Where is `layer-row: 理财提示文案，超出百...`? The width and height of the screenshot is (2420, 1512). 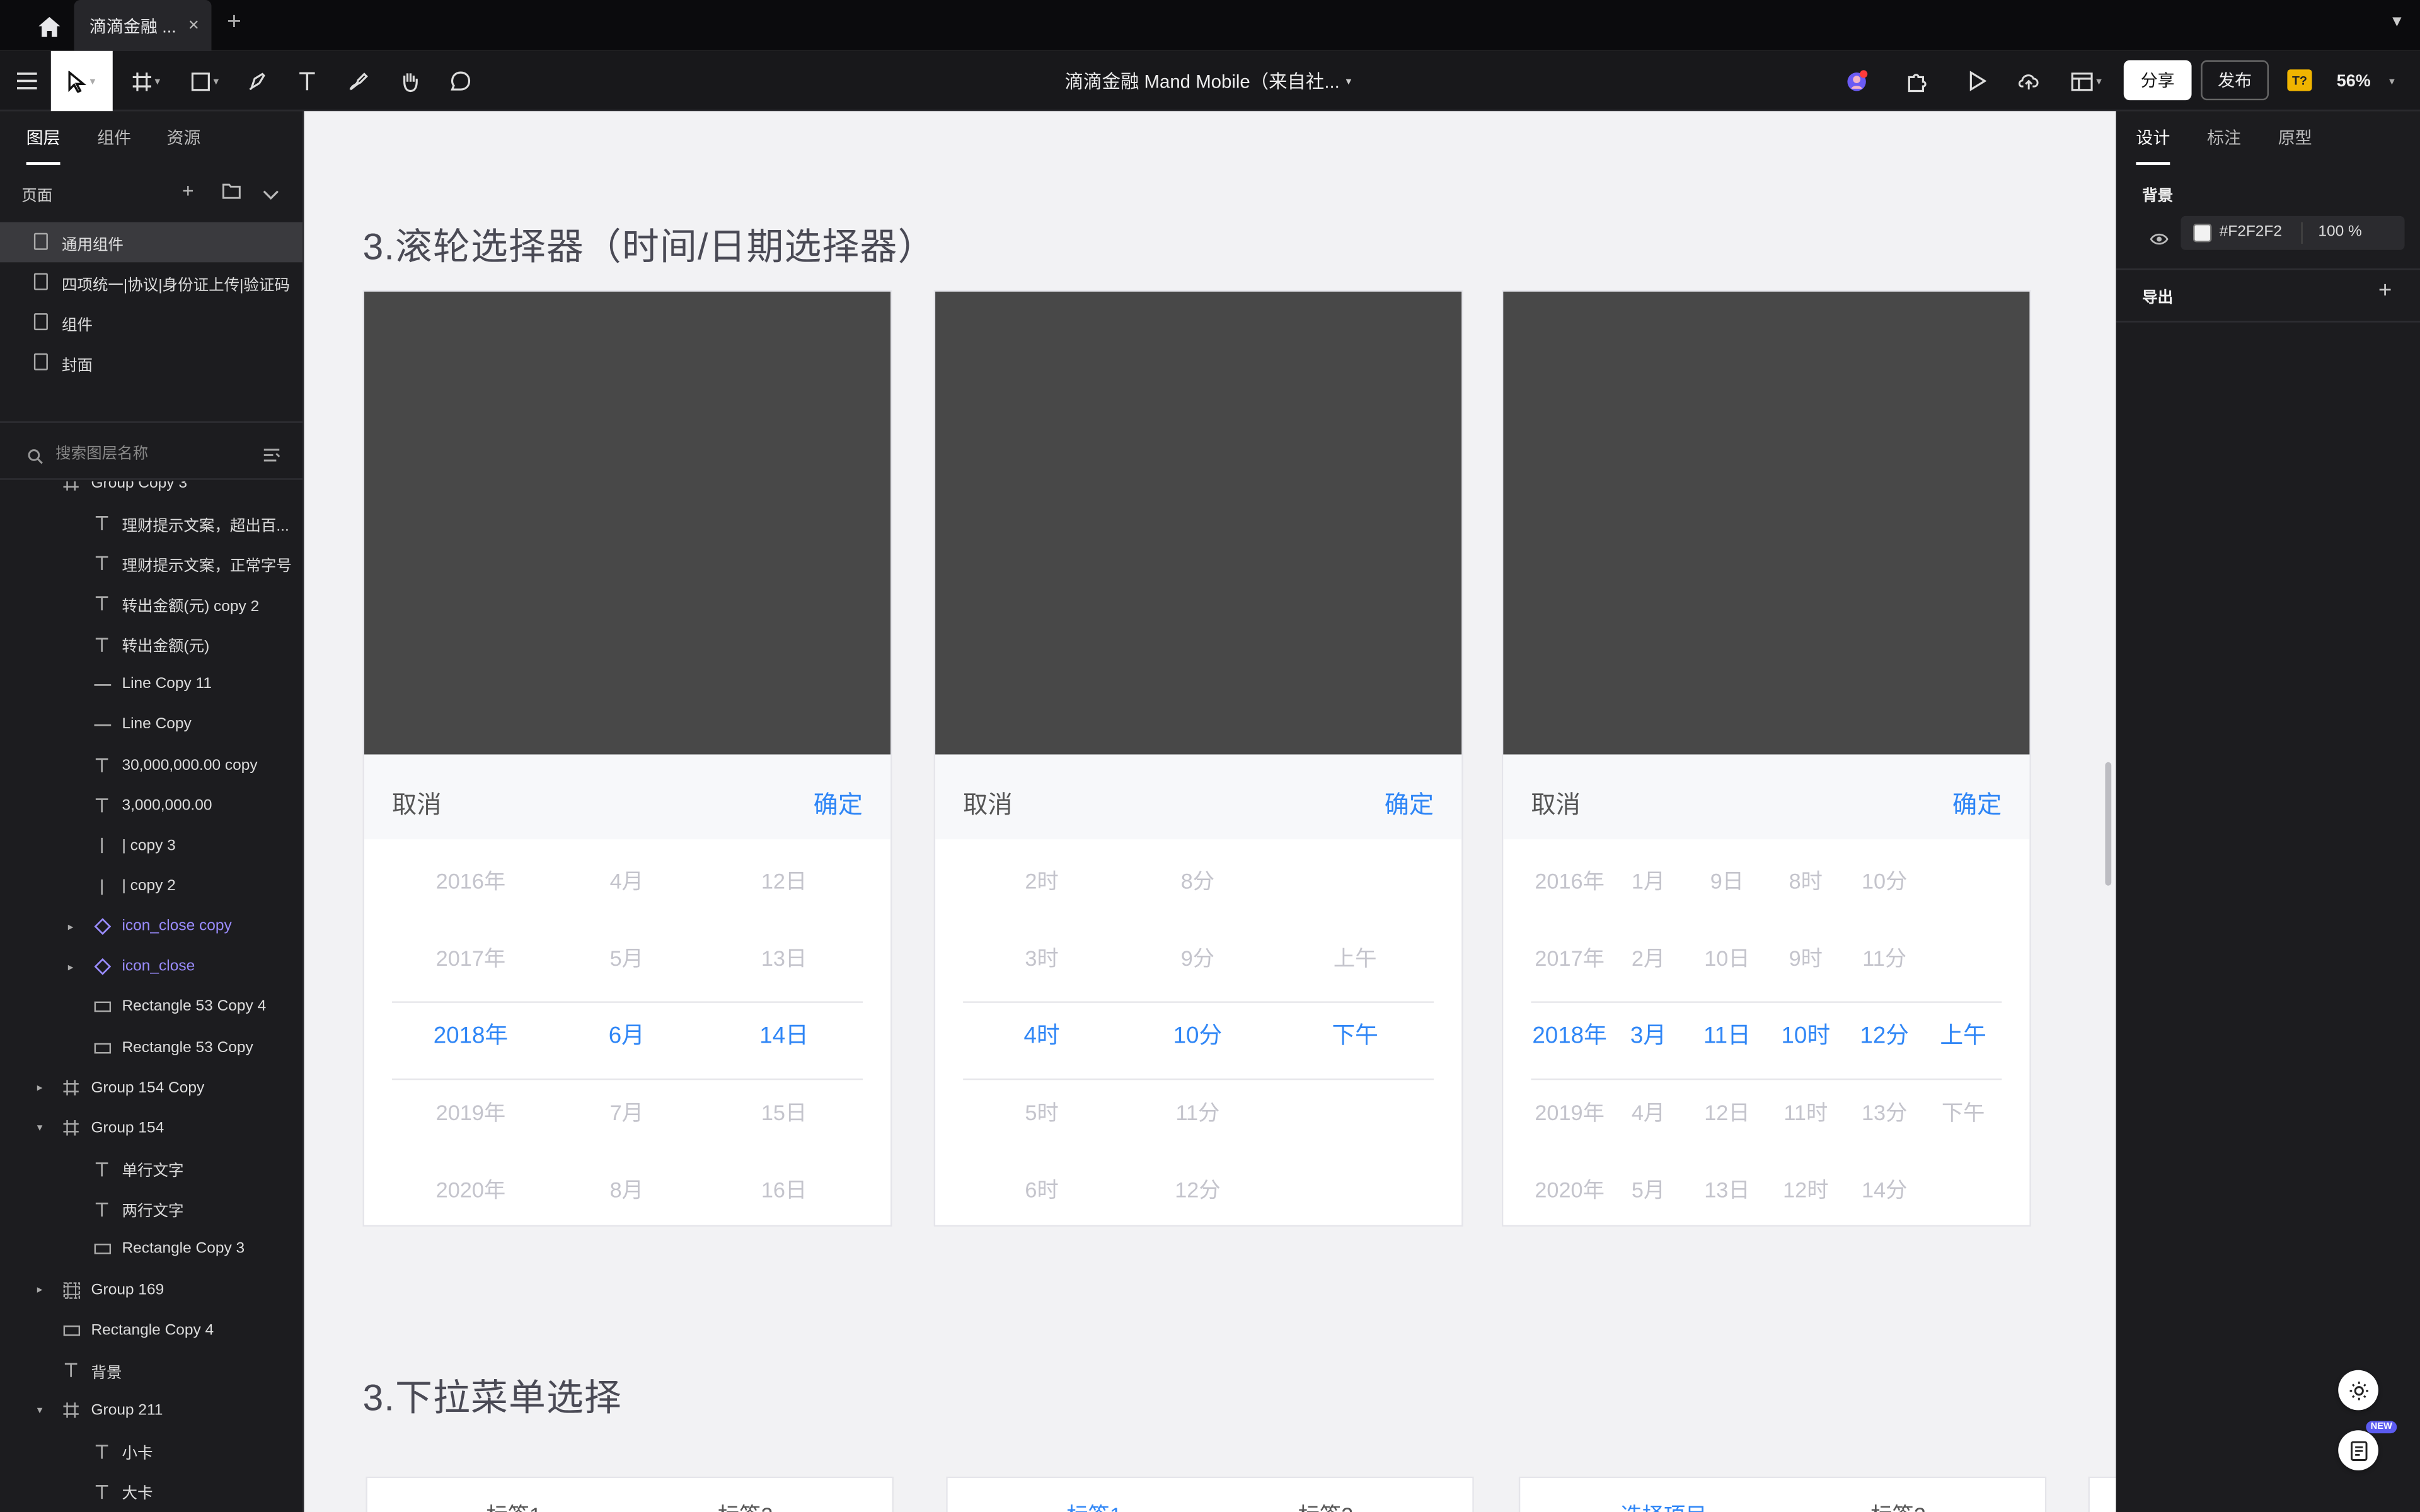
layer-row: 理财提示文案，超出百... is located at coordinates (151, 523).